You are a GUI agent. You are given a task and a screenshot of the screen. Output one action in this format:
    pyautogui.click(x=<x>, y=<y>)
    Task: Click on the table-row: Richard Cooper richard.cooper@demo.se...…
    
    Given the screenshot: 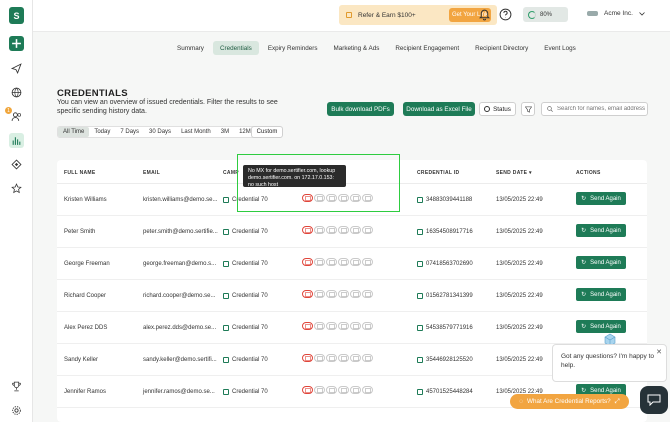 What is the action you would take?
    pyautogui.click(x=352, y=296)
    